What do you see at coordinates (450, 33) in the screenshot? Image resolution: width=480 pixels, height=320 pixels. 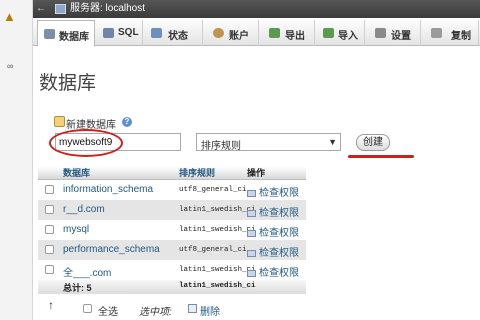 I see `tab-replication: 复制` at bounding box center [450, 33].